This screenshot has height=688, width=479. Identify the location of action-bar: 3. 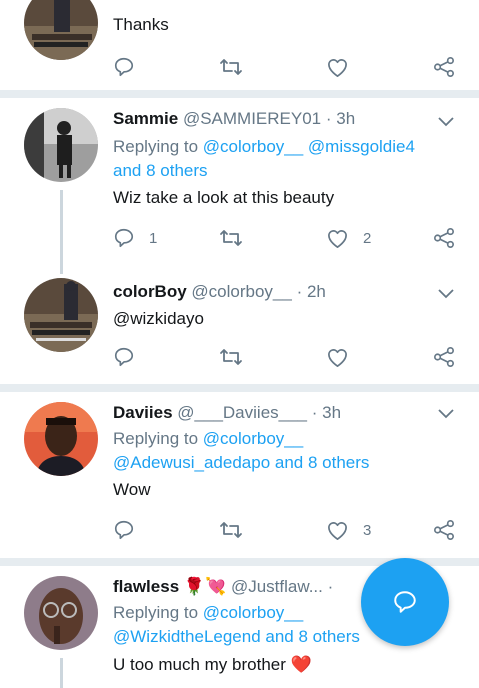
(285, 530).